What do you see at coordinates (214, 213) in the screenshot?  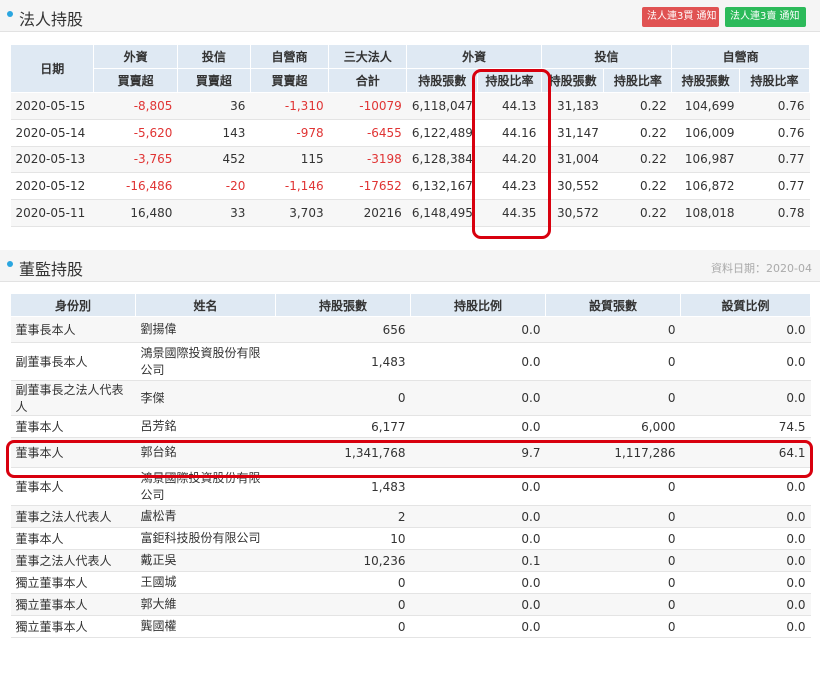 I see `cell-value: 33` at bounding box center [214, 213].